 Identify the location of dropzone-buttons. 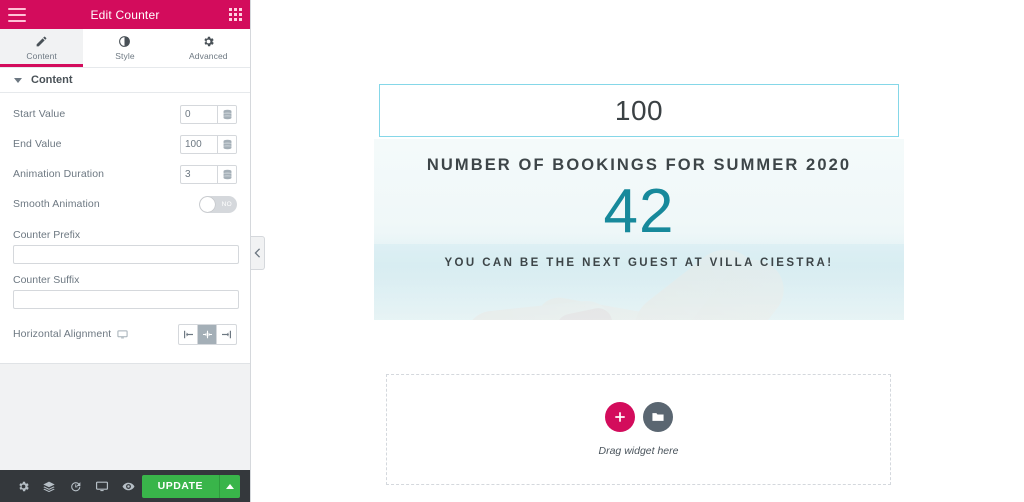
(638, 417).